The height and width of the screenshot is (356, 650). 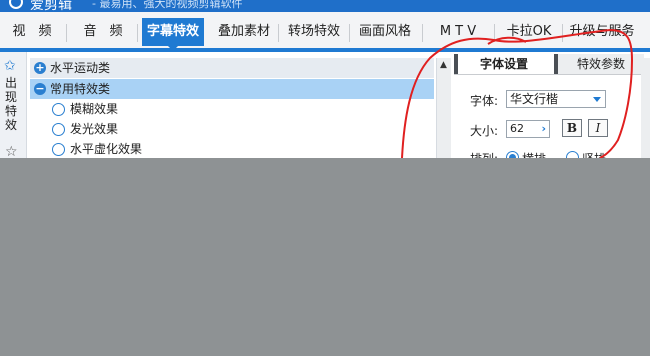 What do you see at coordinates (543, 129) in the screenshot?
I see `chevron-right-icon: ›` at bounding box center [543, 129].